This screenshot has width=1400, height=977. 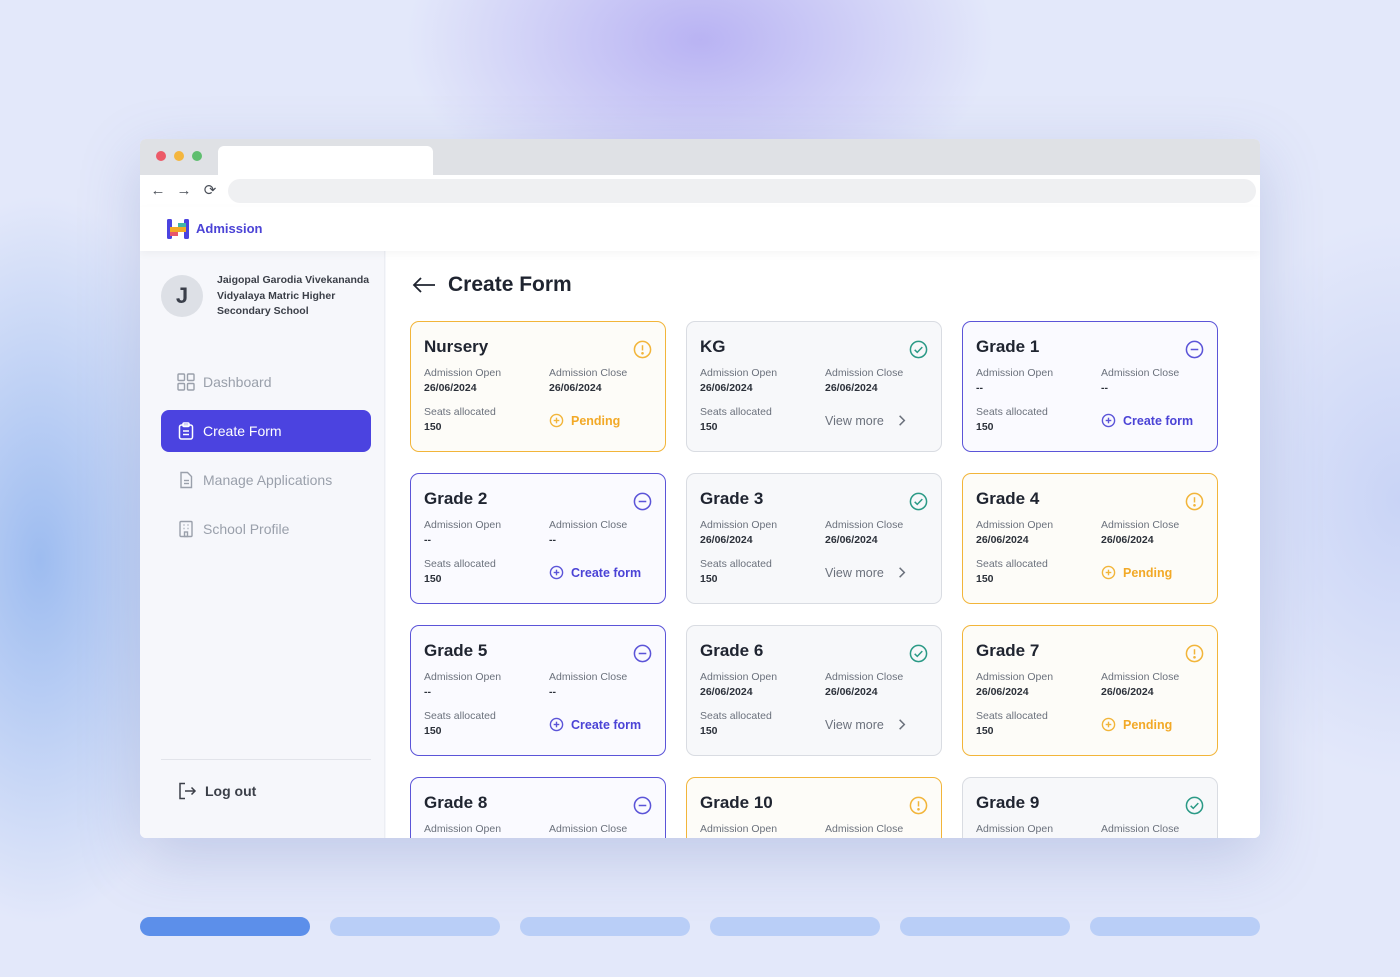 What do you see at coordinates (1008, 650) in the screenshot?
I see `grade-title: Grade 7` at bounding box center [1008, 650].